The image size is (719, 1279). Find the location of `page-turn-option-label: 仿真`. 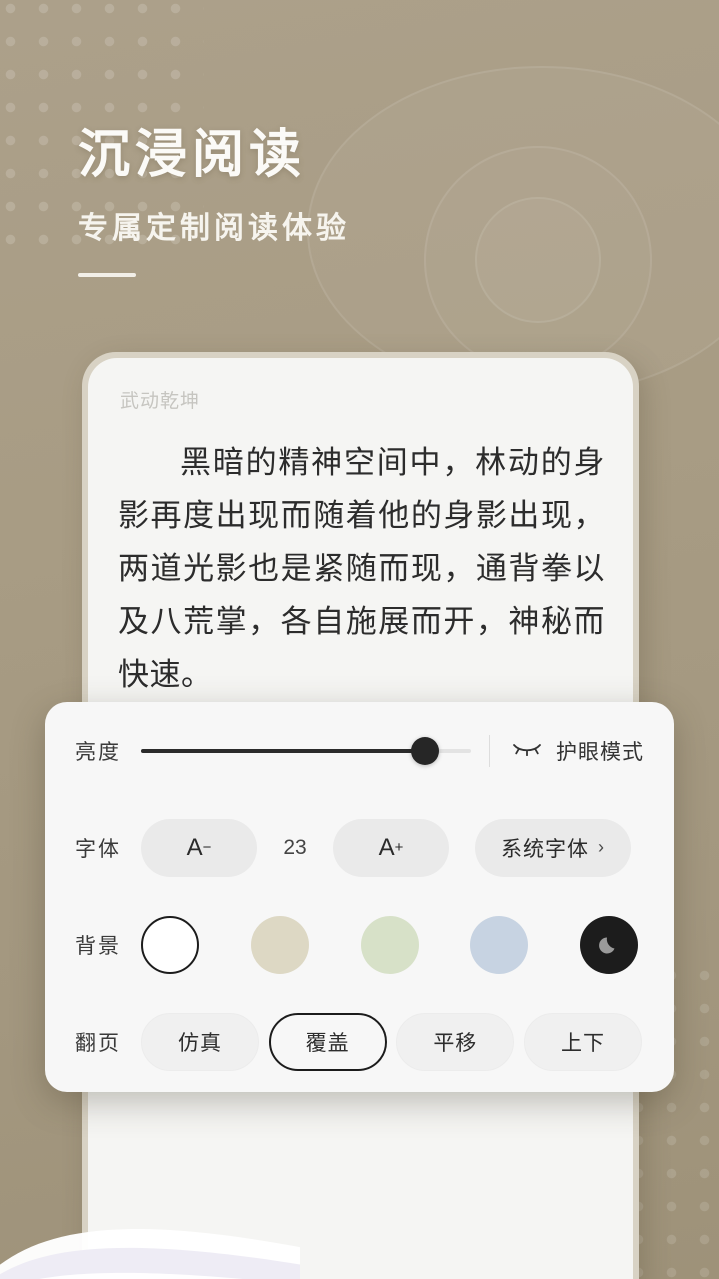

page-turn-option-label: 仿真 is located at coordinates (200, 1043).